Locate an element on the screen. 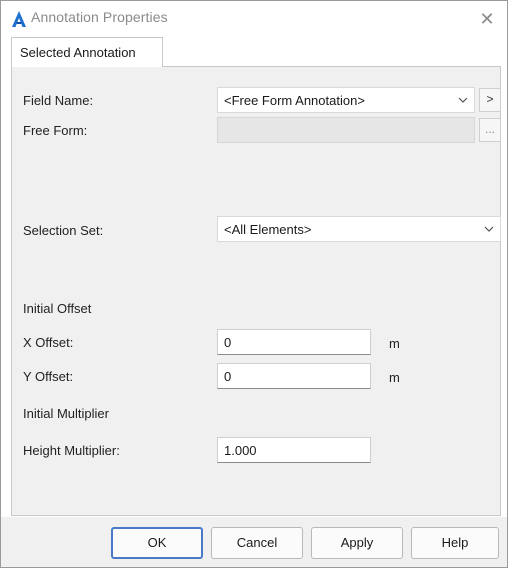 The image size is (508, 568). ok-button-label: OK is located at coordinates (157, 542).